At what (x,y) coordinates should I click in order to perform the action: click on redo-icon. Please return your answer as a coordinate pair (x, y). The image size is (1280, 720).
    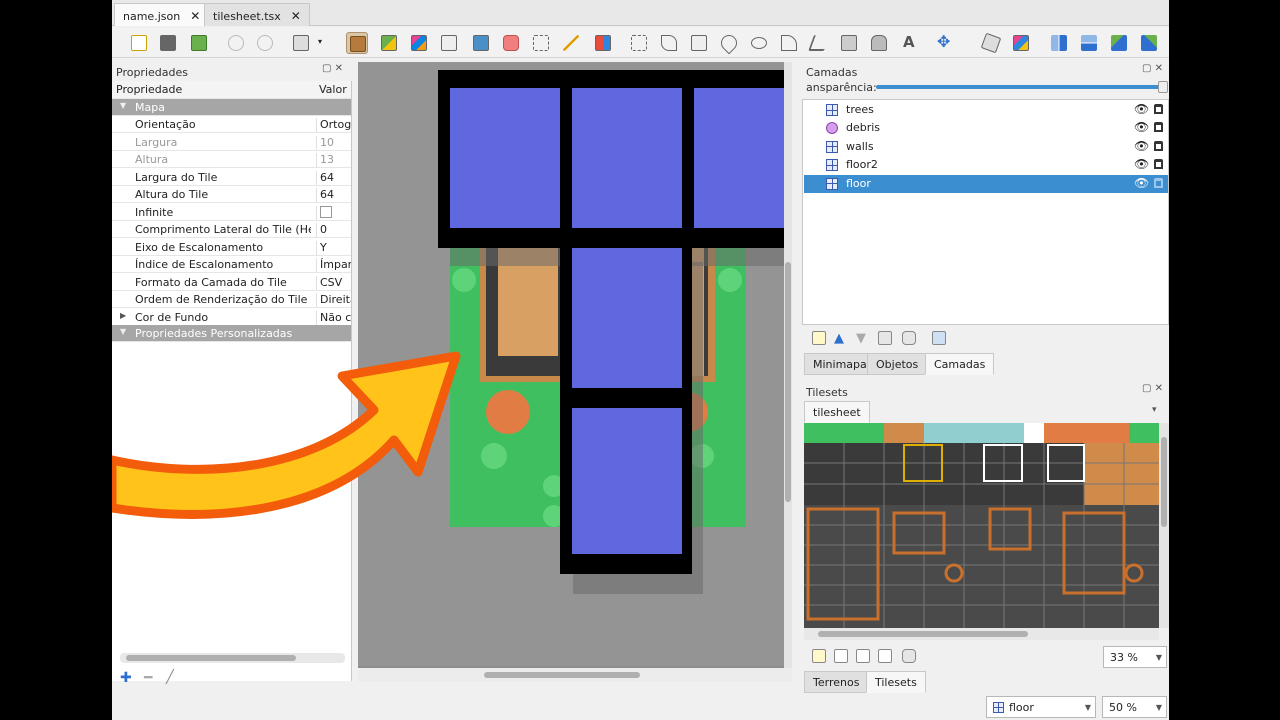
    Looking at the image, I should click on (265, 43).